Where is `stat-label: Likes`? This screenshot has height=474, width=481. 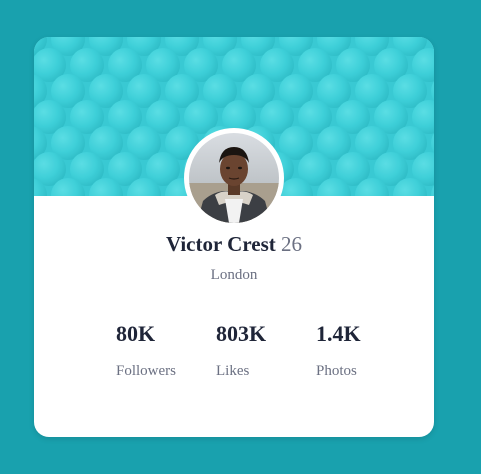 stat-label: Likes is located at coordinates (233, 371).